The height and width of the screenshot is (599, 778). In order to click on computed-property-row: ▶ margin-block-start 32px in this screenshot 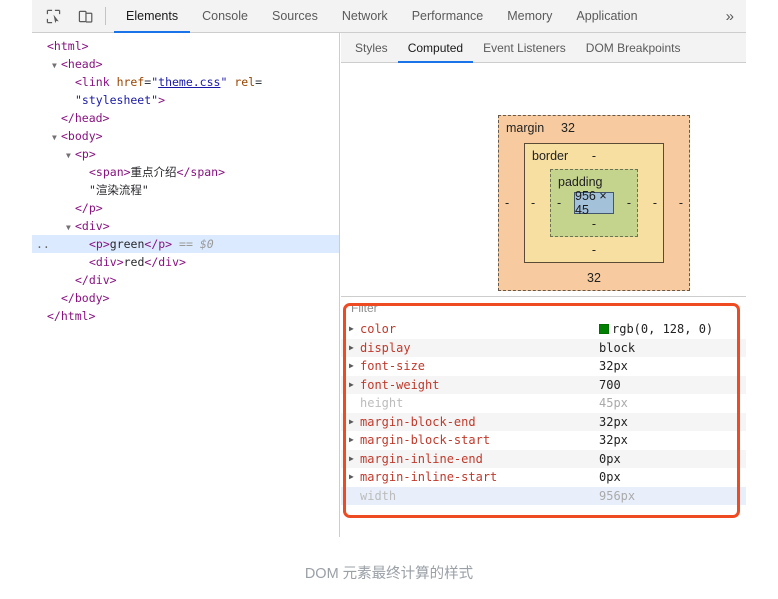, I will do `click(543, 440)`.